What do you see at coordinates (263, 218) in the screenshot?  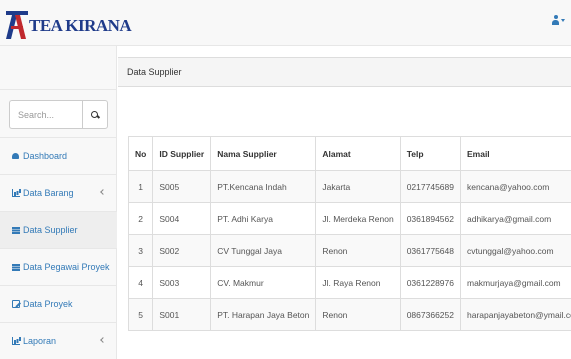 I see `cell-nama-supplier: PT. Adhi Karya` at bounding box center [263, 218].